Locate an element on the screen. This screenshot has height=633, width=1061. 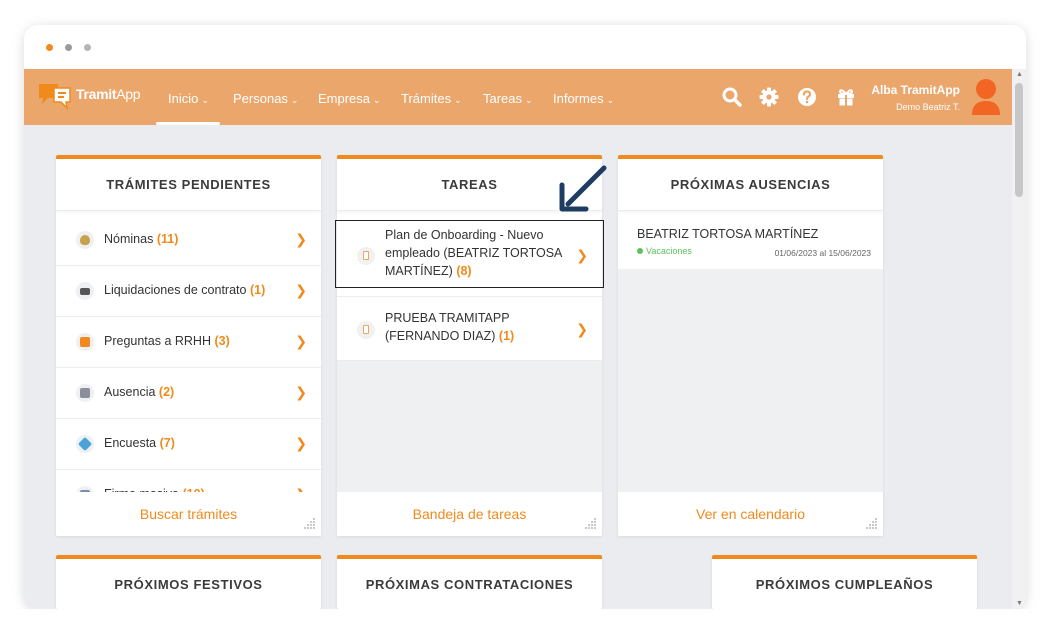
help-icon is located at coordinates (807, 97).